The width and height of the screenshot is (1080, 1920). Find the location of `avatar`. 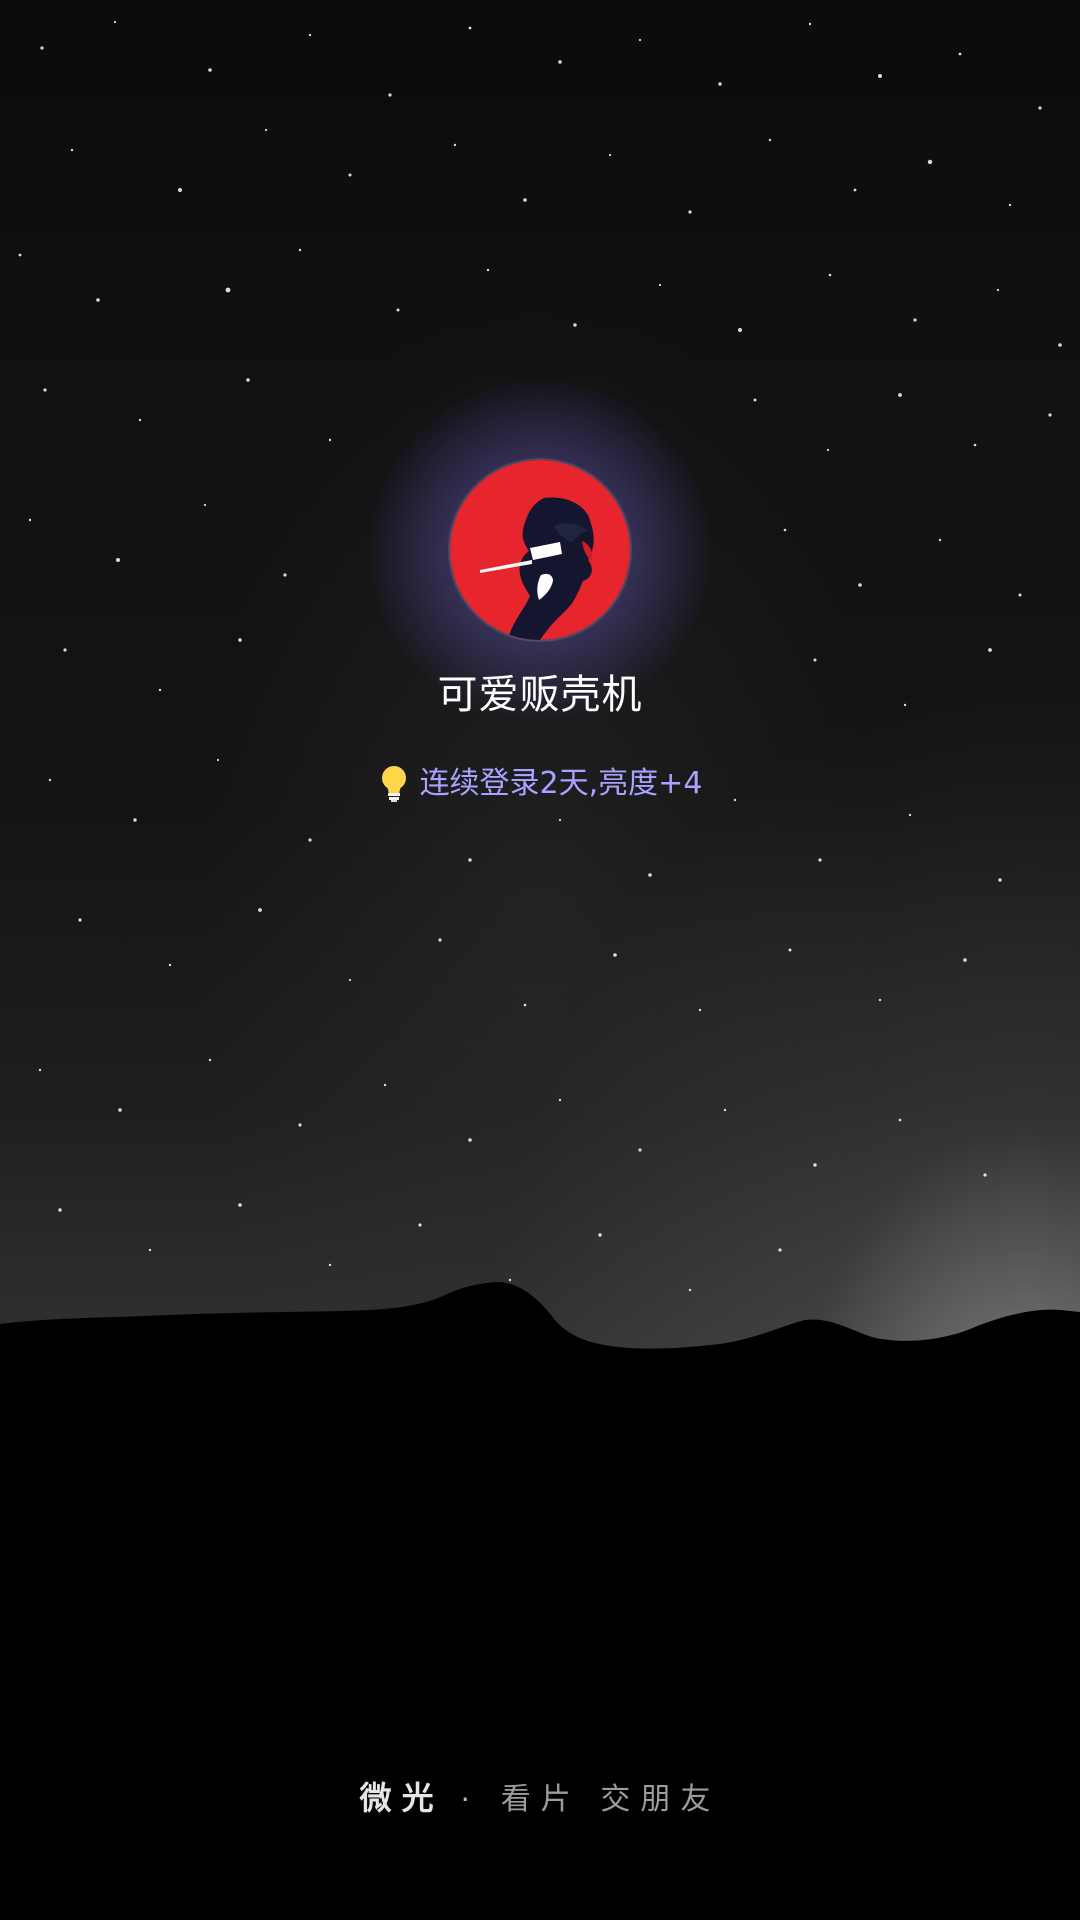

avatar is located at coordinates (540, 550).